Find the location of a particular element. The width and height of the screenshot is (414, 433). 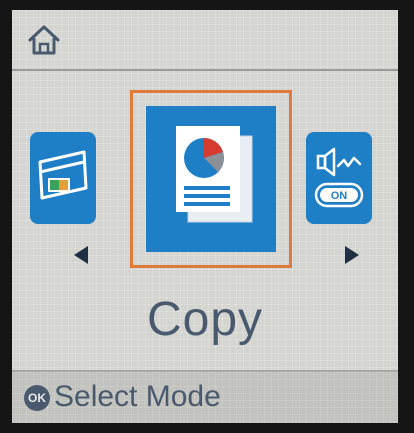

sound-on-badge: ON is located at coordinates (339, 196).